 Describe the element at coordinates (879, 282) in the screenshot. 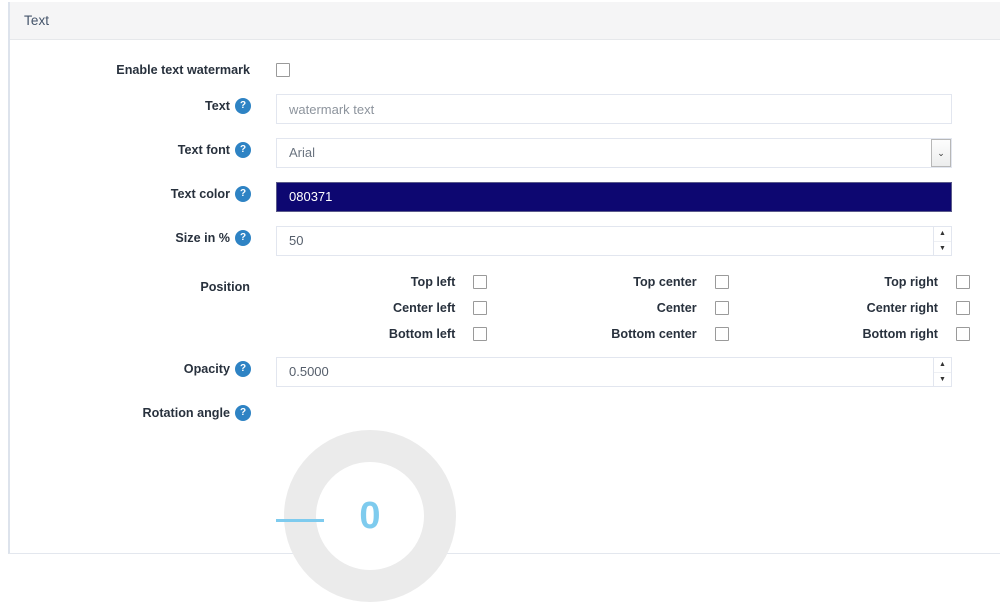

I see `position-option-top-right: Top right` at that location.